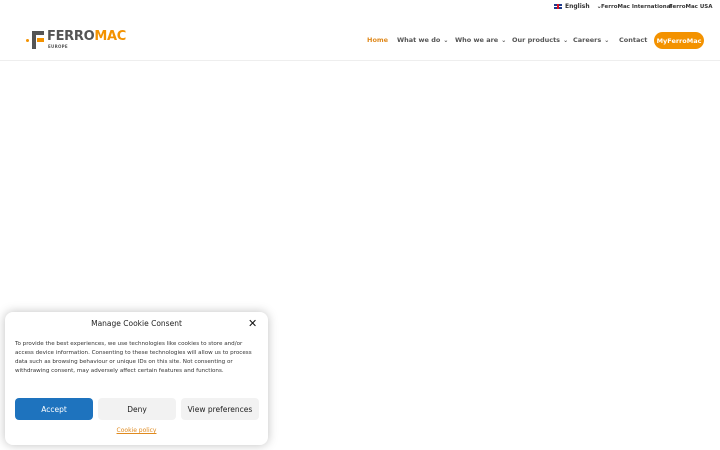 The width and height of the screenshot is (720, 450). What do you see at coordinates (636, 7) in the screenshot?
I see `ferromac-international-link: FerroMac International` at bounding box center [636, 7].